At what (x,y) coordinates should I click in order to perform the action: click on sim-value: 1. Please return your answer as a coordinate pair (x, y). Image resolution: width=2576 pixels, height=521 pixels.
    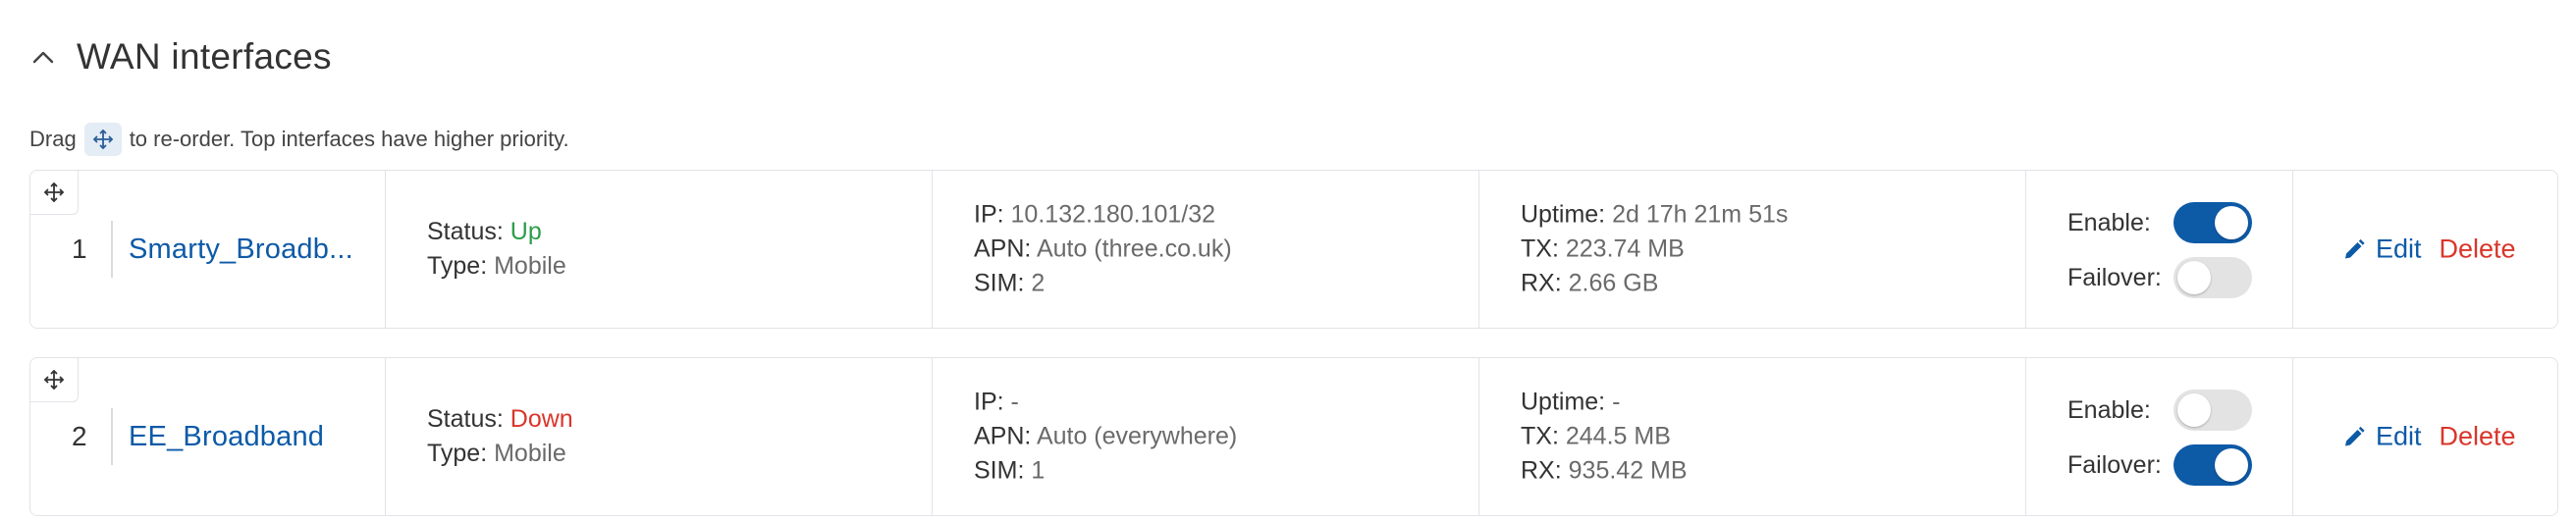
    Looking at the image, I should click on (1038, 471).